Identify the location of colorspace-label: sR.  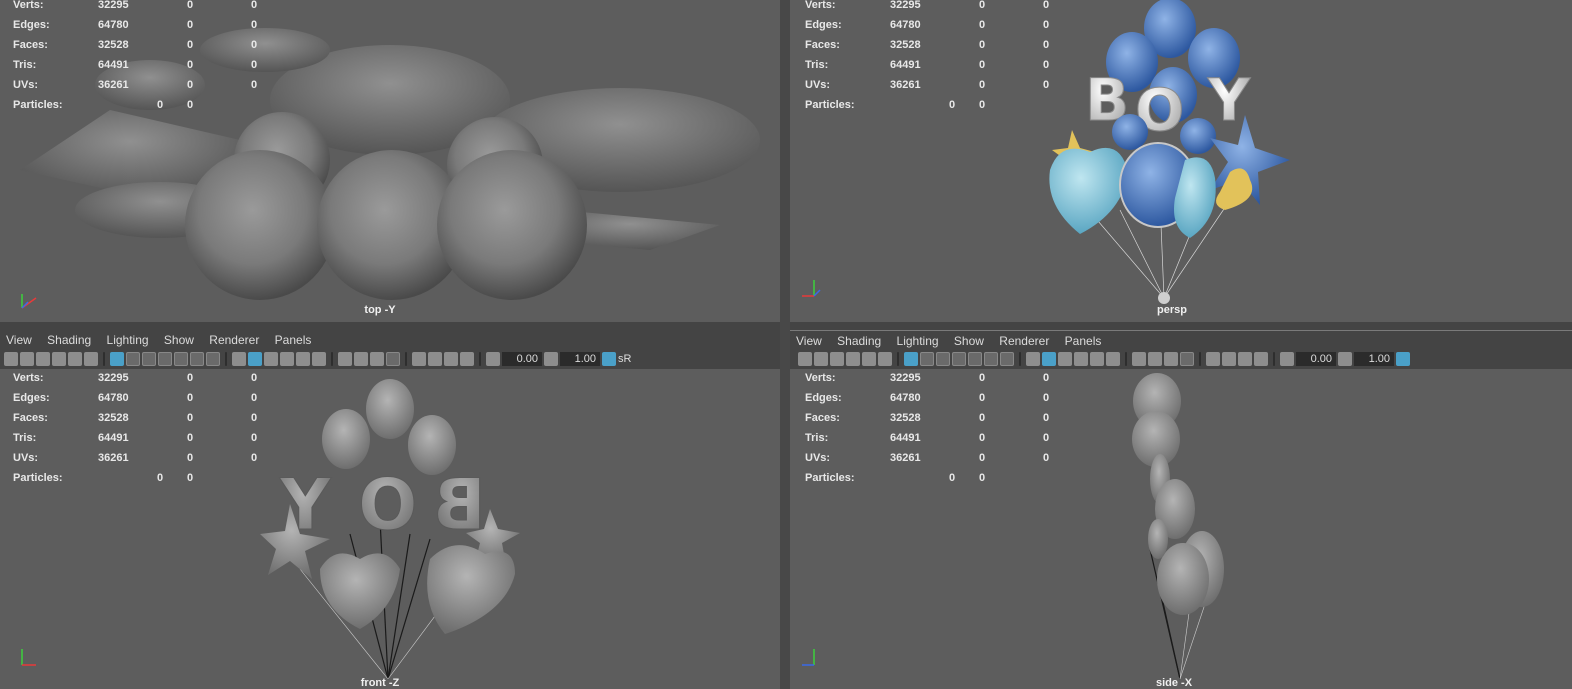
(624, 359).